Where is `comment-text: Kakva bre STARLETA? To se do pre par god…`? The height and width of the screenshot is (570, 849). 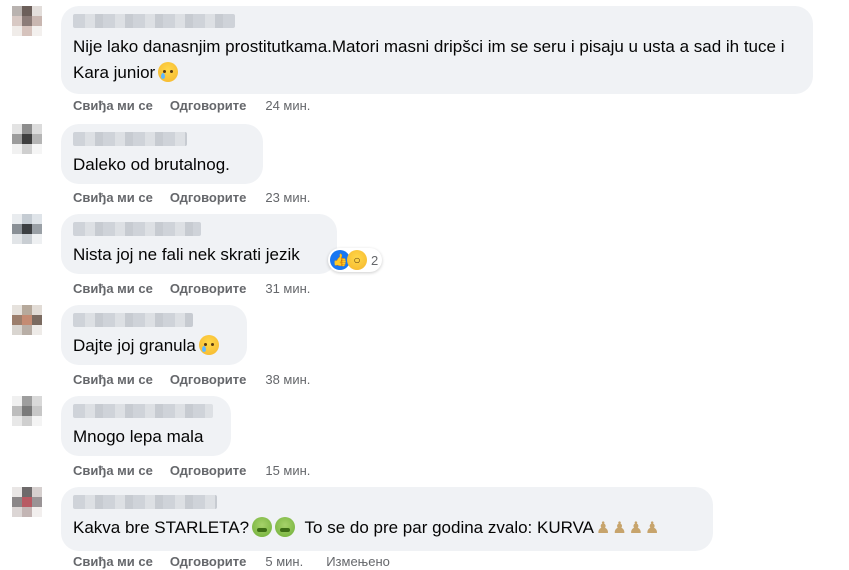 comment-text: Kakva bre STARLETA? To se do pre par god… is located at coordinates (387, 528).